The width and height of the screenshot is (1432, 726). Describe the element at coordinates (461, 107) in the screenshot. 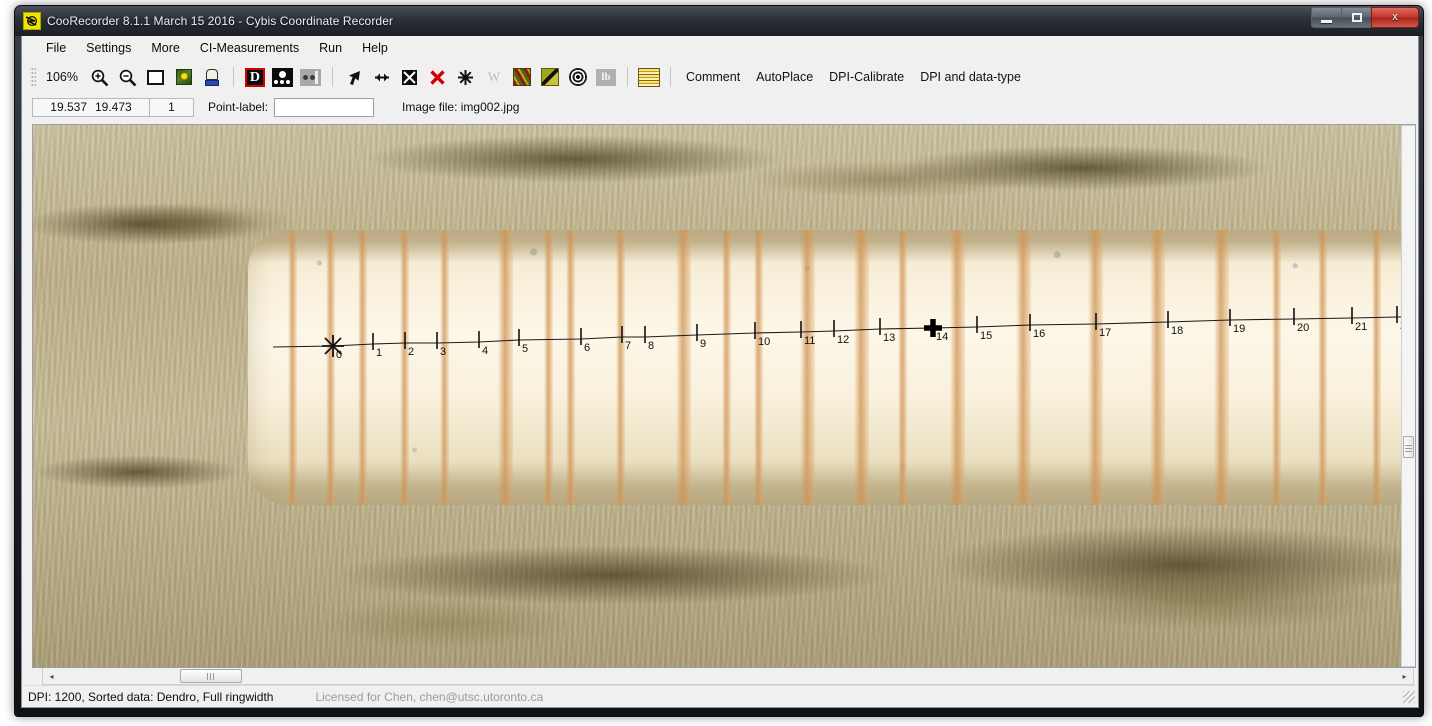

I see `image-file-label: Image file: img002.jpg` at that location.